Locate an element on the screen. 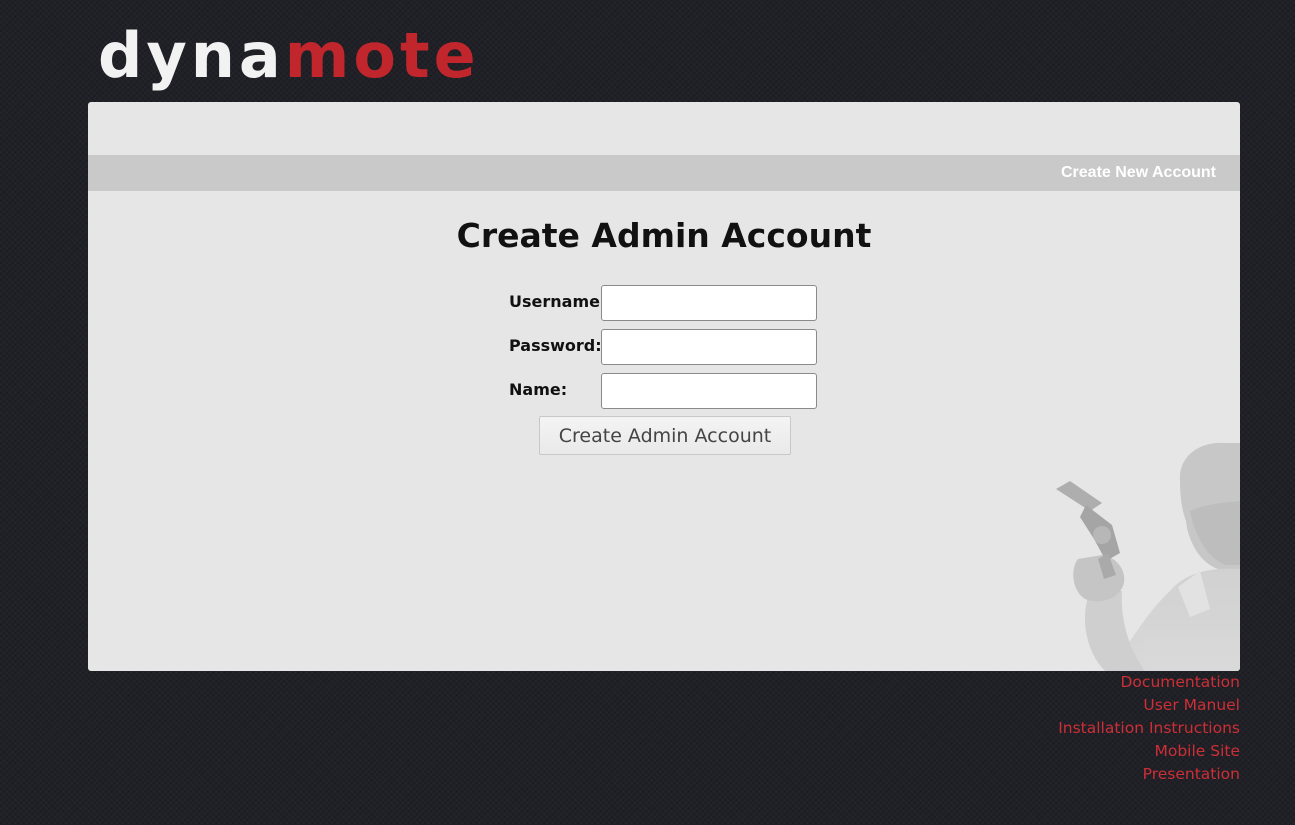  logo-text-accent: mote is located at coordinates (382, 55).